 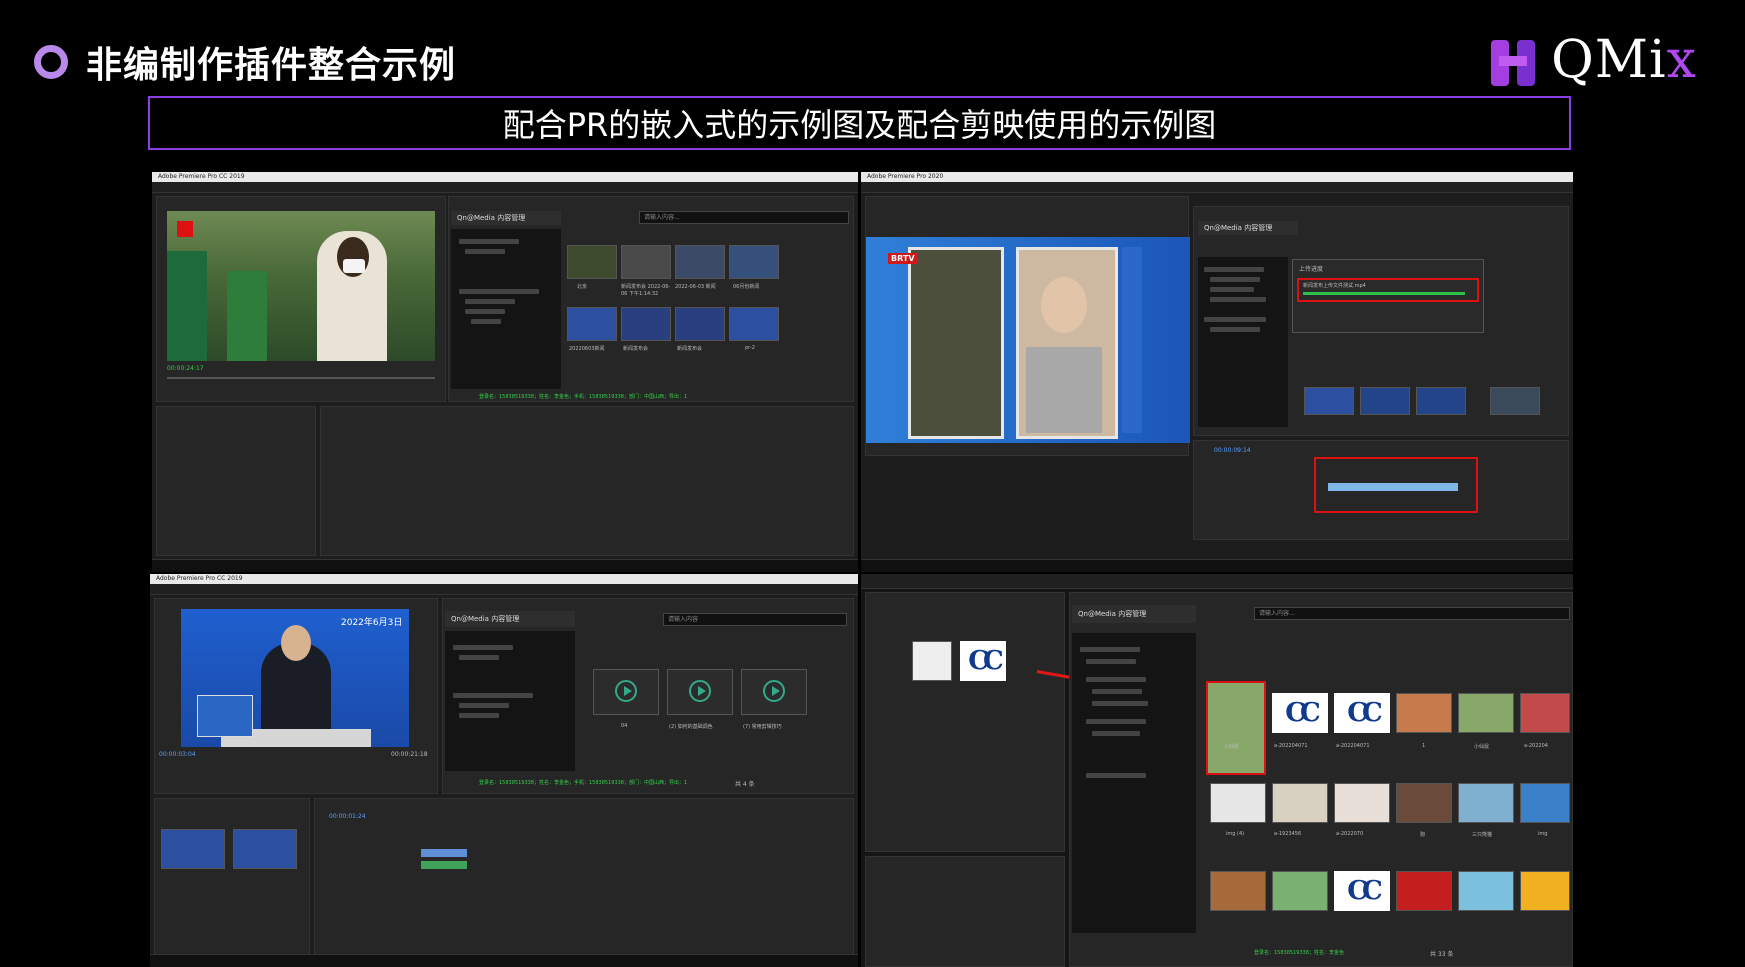 What do you see at coordinates (1299, 953) in the screenshot?
I see `status-line: 登录名：15838519338；姓名：李金色` at bounding box center [1299, 953].